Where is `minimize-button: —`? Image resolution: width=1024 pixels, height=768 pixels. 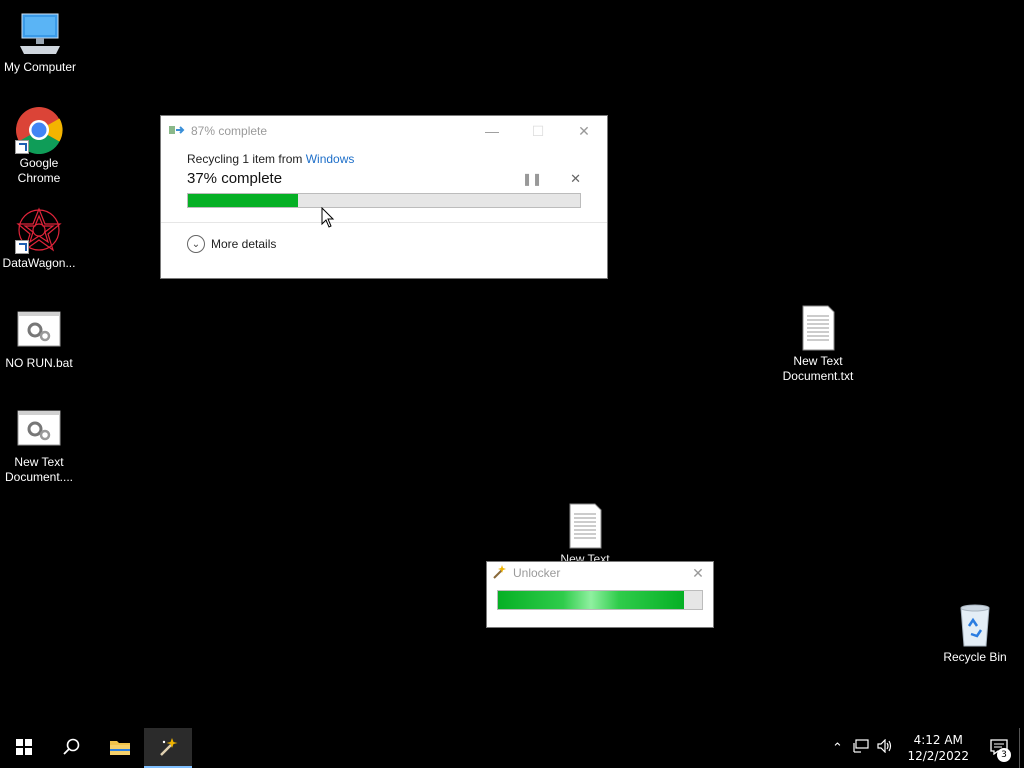
minimize-button: — is located at coordinates (492, 131).